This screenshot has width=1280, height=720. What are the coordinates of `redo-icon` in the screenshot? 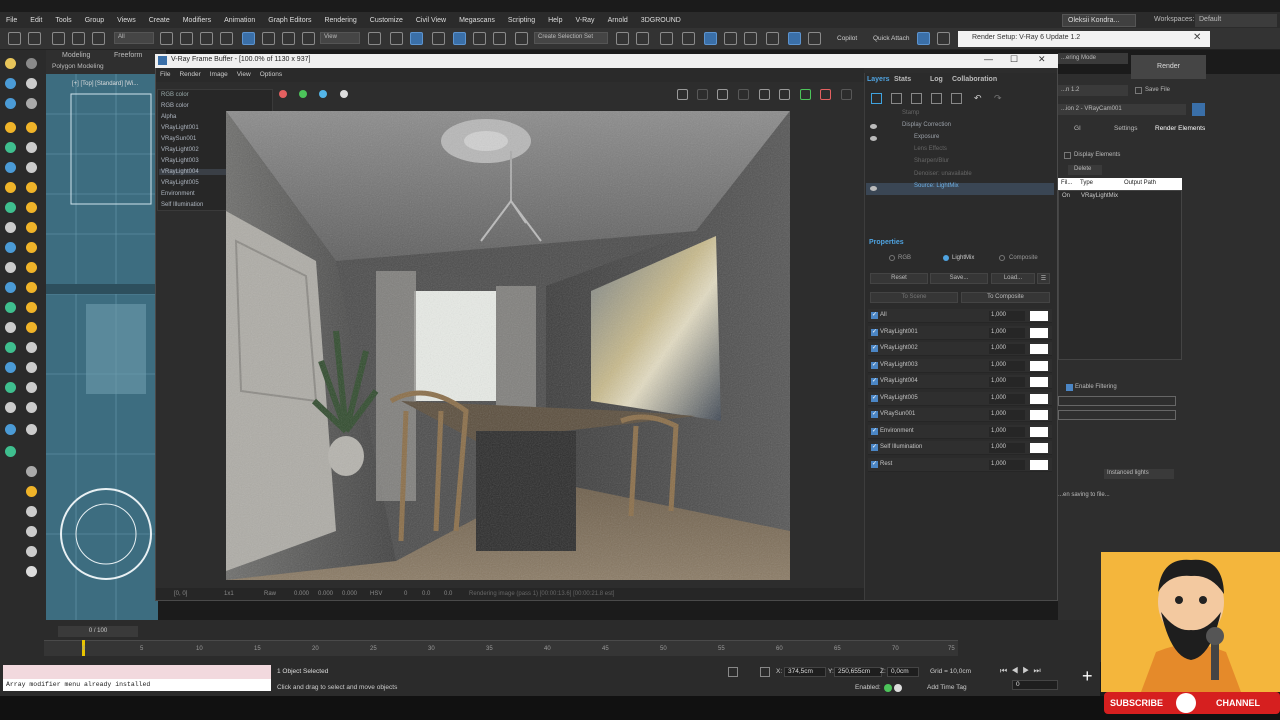 It's located at (34, 38).